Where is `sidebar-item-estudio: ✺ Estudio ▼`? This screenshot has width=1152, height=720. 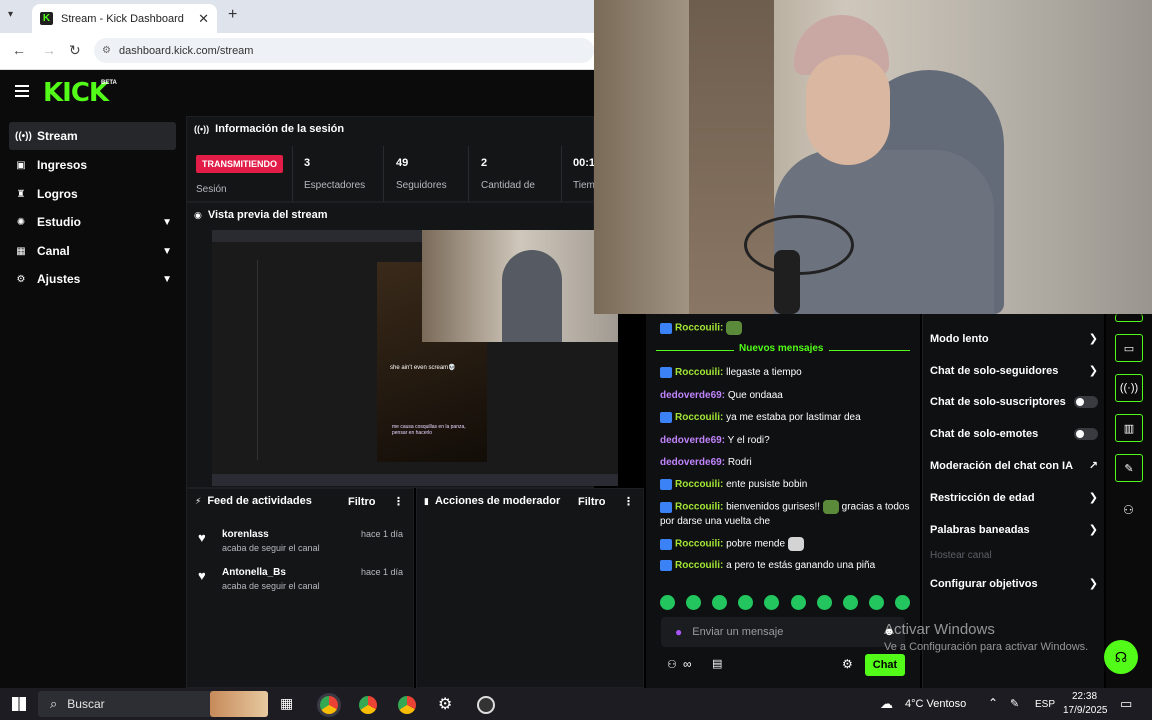 sidebar-item-estudio: ✺ Estudio ▼ is located at coordinates (92, 222).